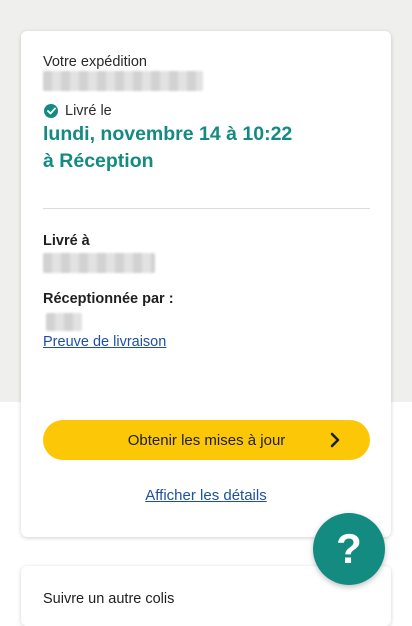 Image resolution: width=412 pixels, height=626 pixels. What do you see at coordinates (98, 161) in the screenshot?
I see `status-location: à Réception` at bounding box center [98, 161].